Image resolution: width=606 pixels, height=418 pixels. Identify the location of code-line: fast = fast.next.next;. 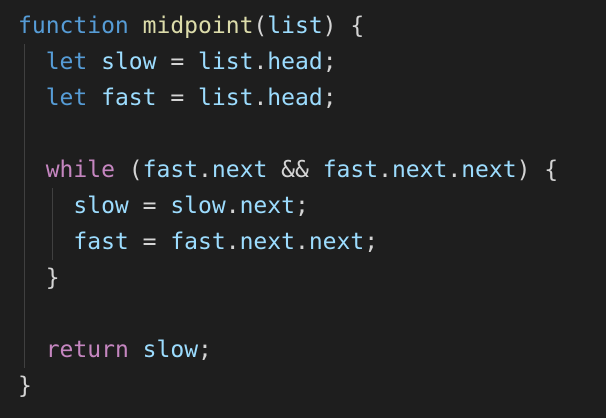
(198, 242).